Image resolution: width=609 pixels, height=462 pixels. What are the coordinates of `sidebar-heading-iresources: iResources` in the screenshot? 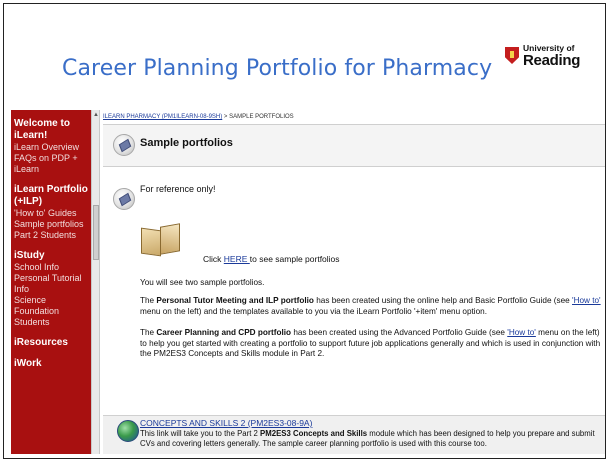 It's located at (52, 343).